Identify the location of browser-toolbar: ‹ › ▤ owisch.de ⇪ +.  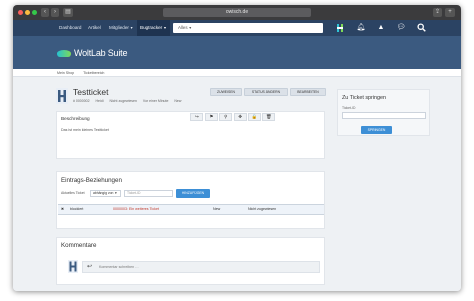
(237, 12).